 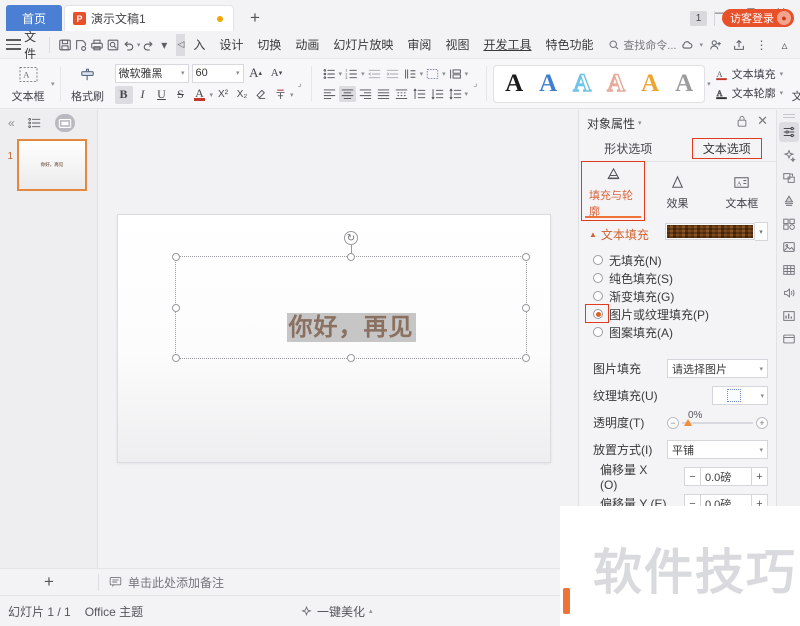 I want to click on collapse-ribbon-icon: ▵, so click(x=784, y=44).